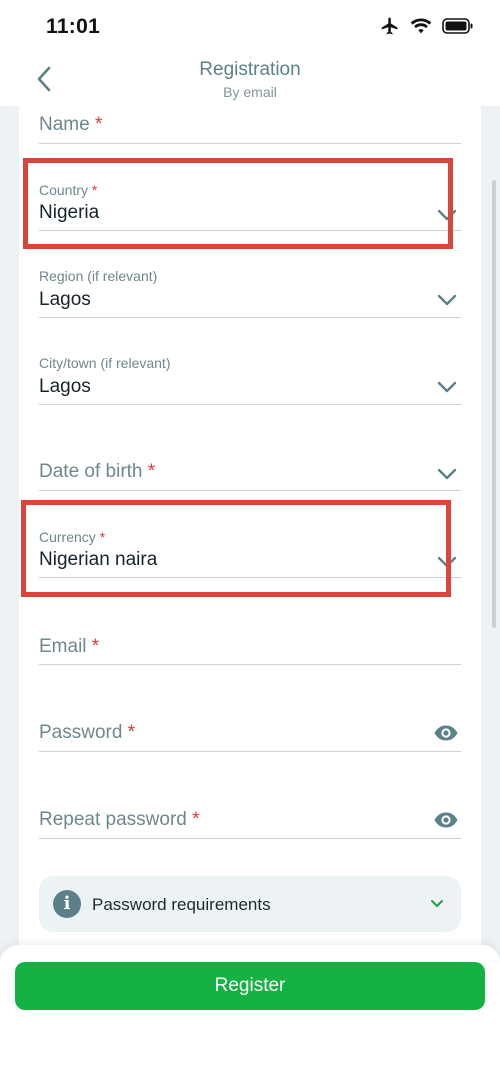  I want to click on status-icons, so click(427, 26).